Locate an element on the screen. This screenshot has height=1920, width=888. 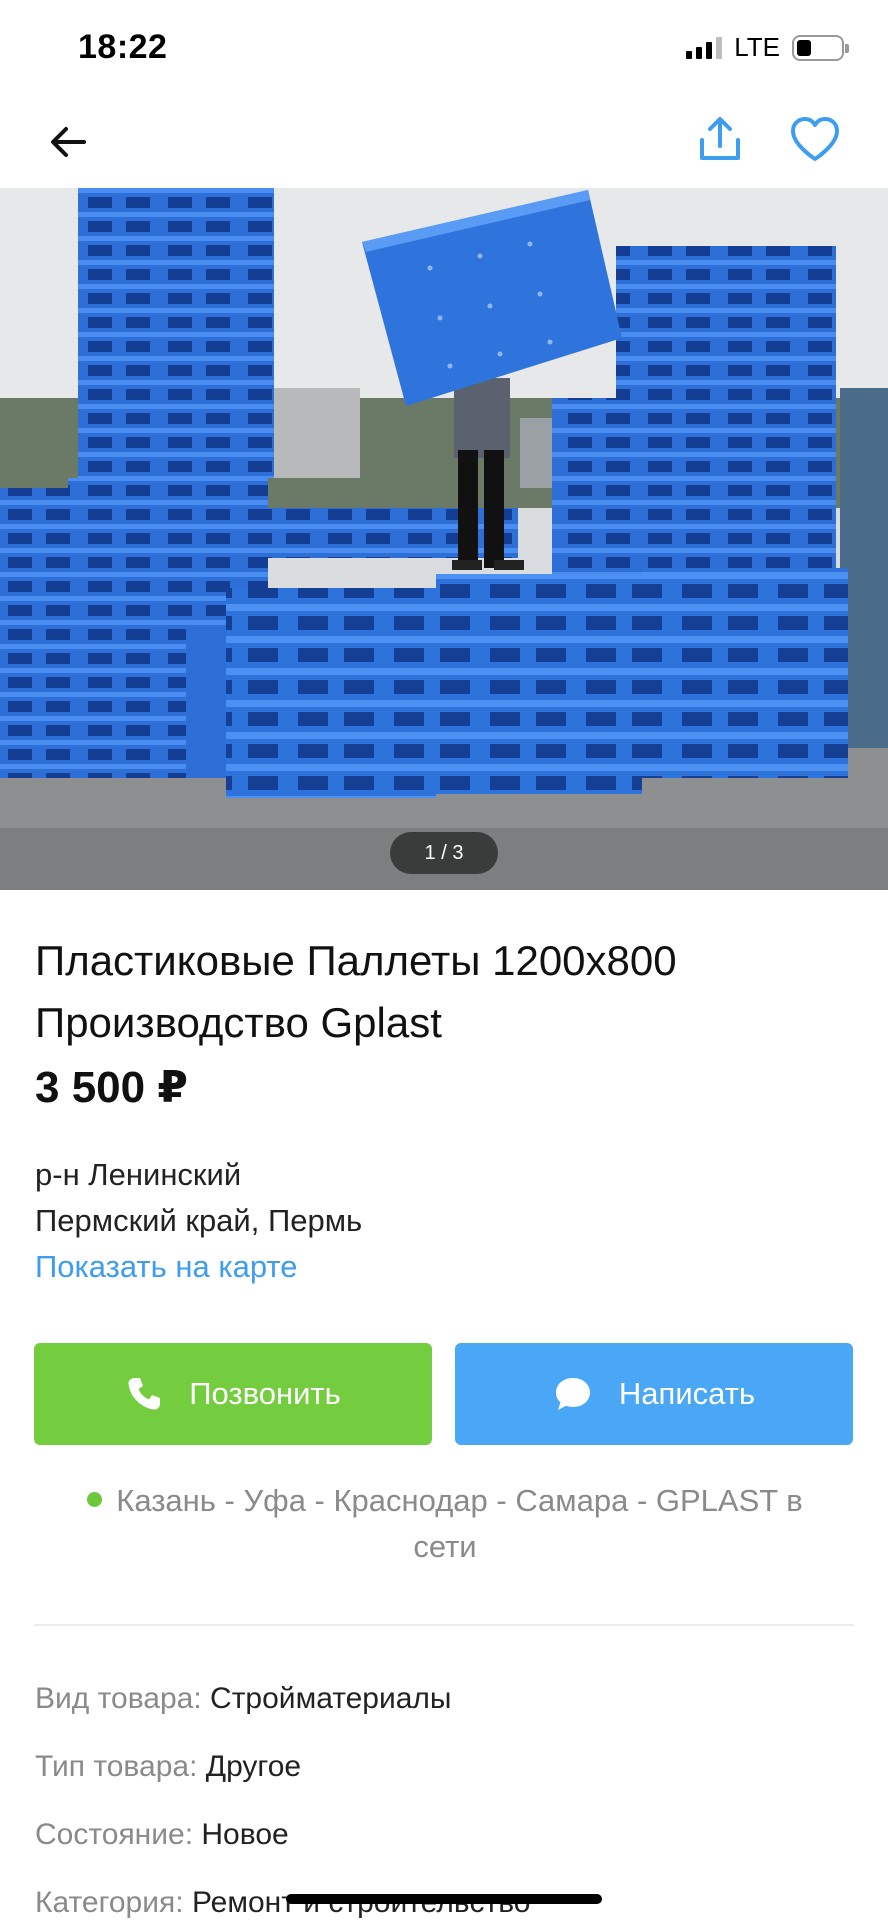
listing-region: Пермский край, Пермь is located at coordinates (199, 1220).